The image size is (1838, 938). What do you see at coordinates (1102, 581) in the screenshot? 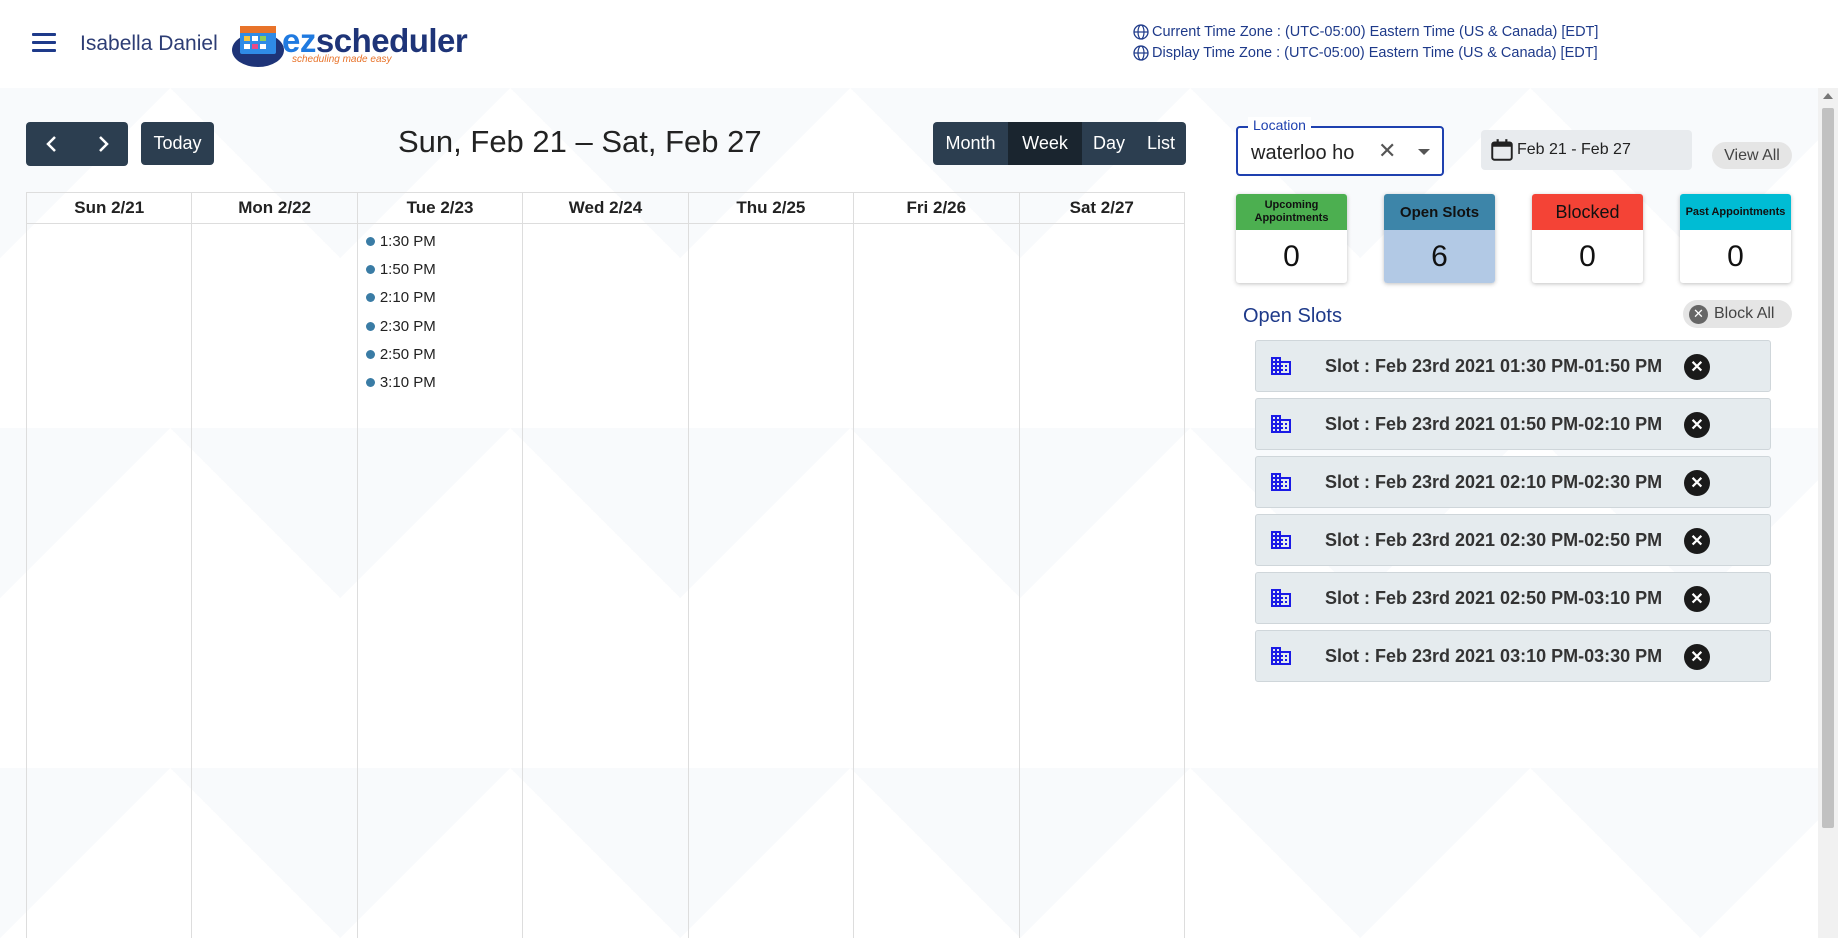
I see `day-column-sat` at bounding box center [1102, 581].